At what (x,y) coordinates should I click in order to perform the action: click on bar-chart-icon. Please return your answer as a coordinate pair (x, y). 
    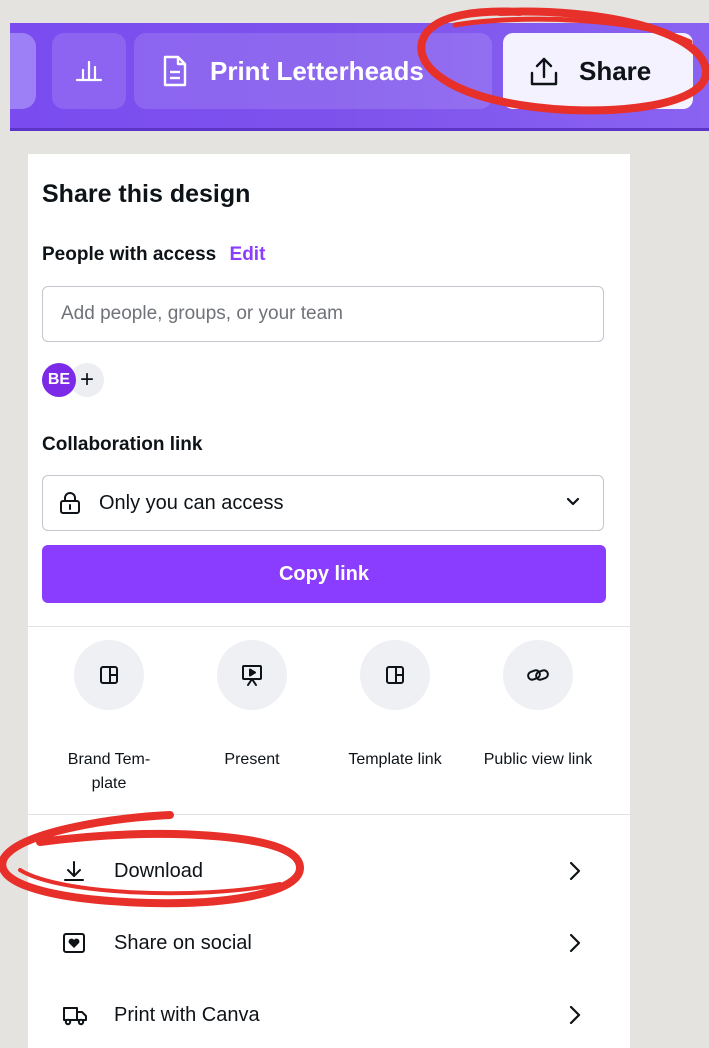
    Looking at the image, I should click on (89, 71).